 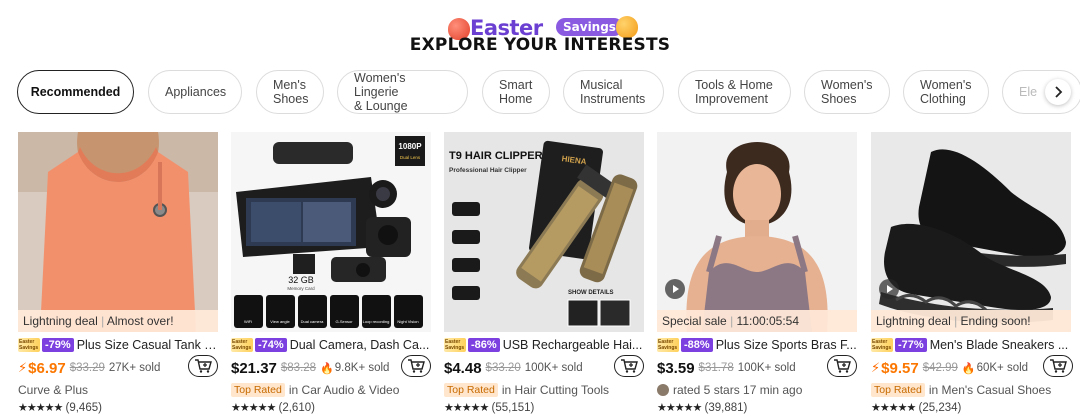 What do you see at coordinates (540, 45) in the screenshot?
I see `section-title: EXPLORE YOUR INTERESTS` at bounding box center [540, 45].